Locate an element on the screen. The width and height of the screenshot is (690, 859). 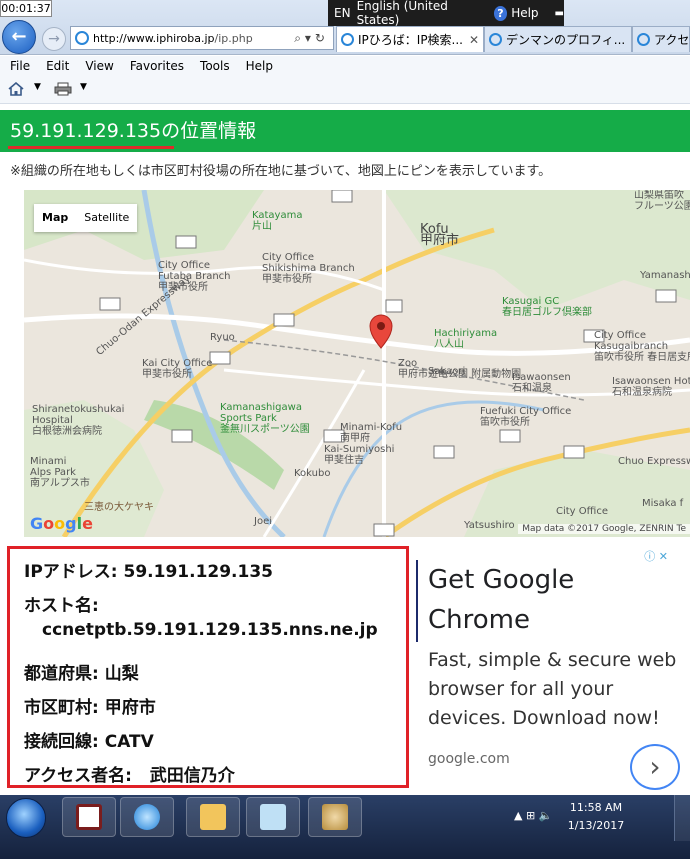
ip-address-row: IPアドレス: 59.191.129.135 is located at coordinates (149, 572).